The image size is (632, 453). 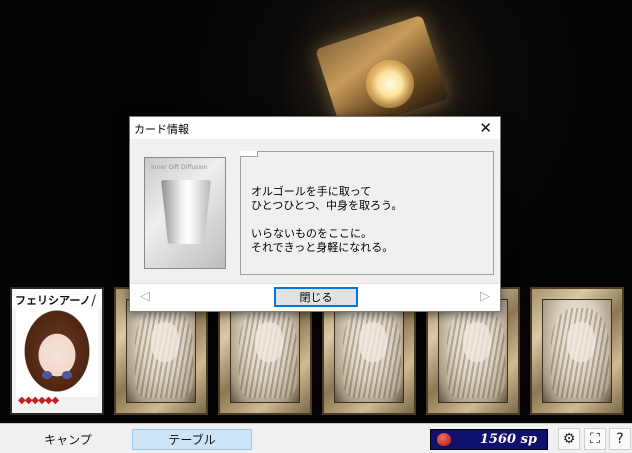 I want to click on description-line: ひとつひとつ、中身を取ろう。, so click(x=327, y=205).